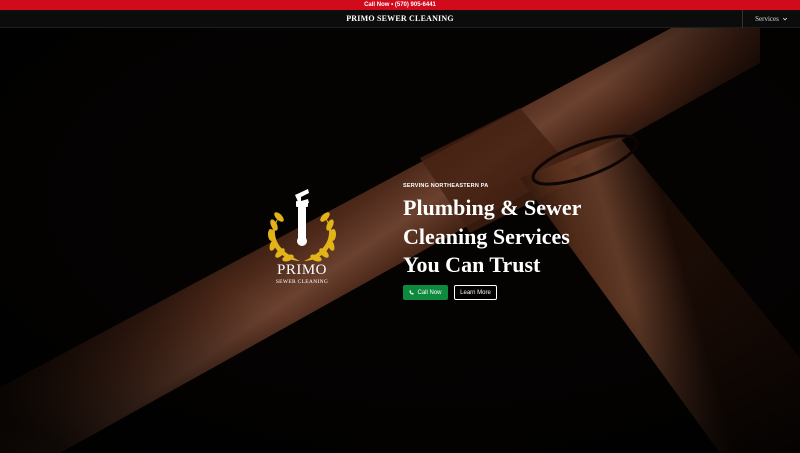 Image resolution: width=800 pixels, height=453 pixels. I want to click on top-call-bar: Call Now • (570) 905-6441, so click(400, 5).